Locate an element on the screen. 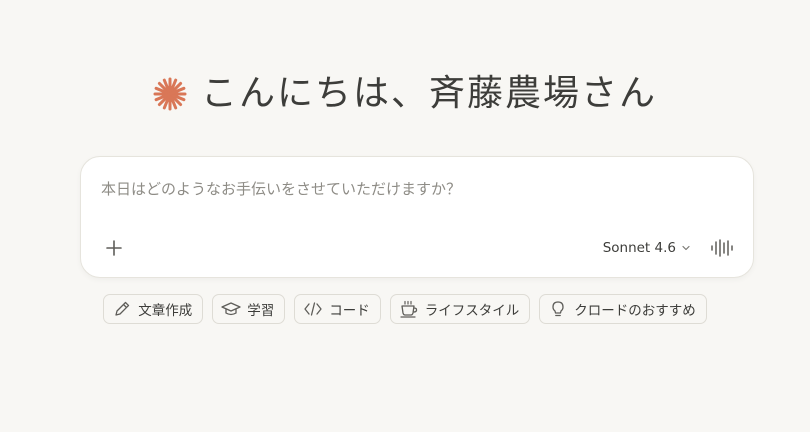 This screenshot has height=432, width=810. claude-logo-icon is located at coordinates (170, 94).